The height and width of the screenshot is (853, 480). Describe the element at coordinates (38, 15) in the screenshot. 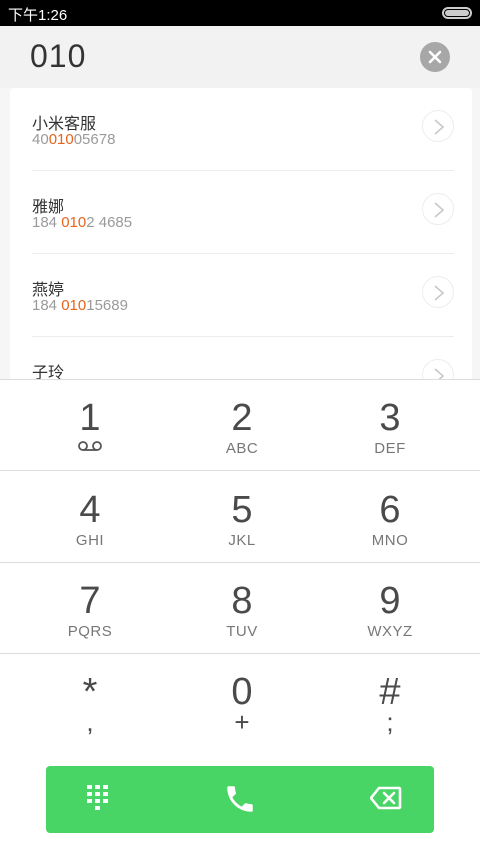

I see `status-time: 下午1:26` at that location.